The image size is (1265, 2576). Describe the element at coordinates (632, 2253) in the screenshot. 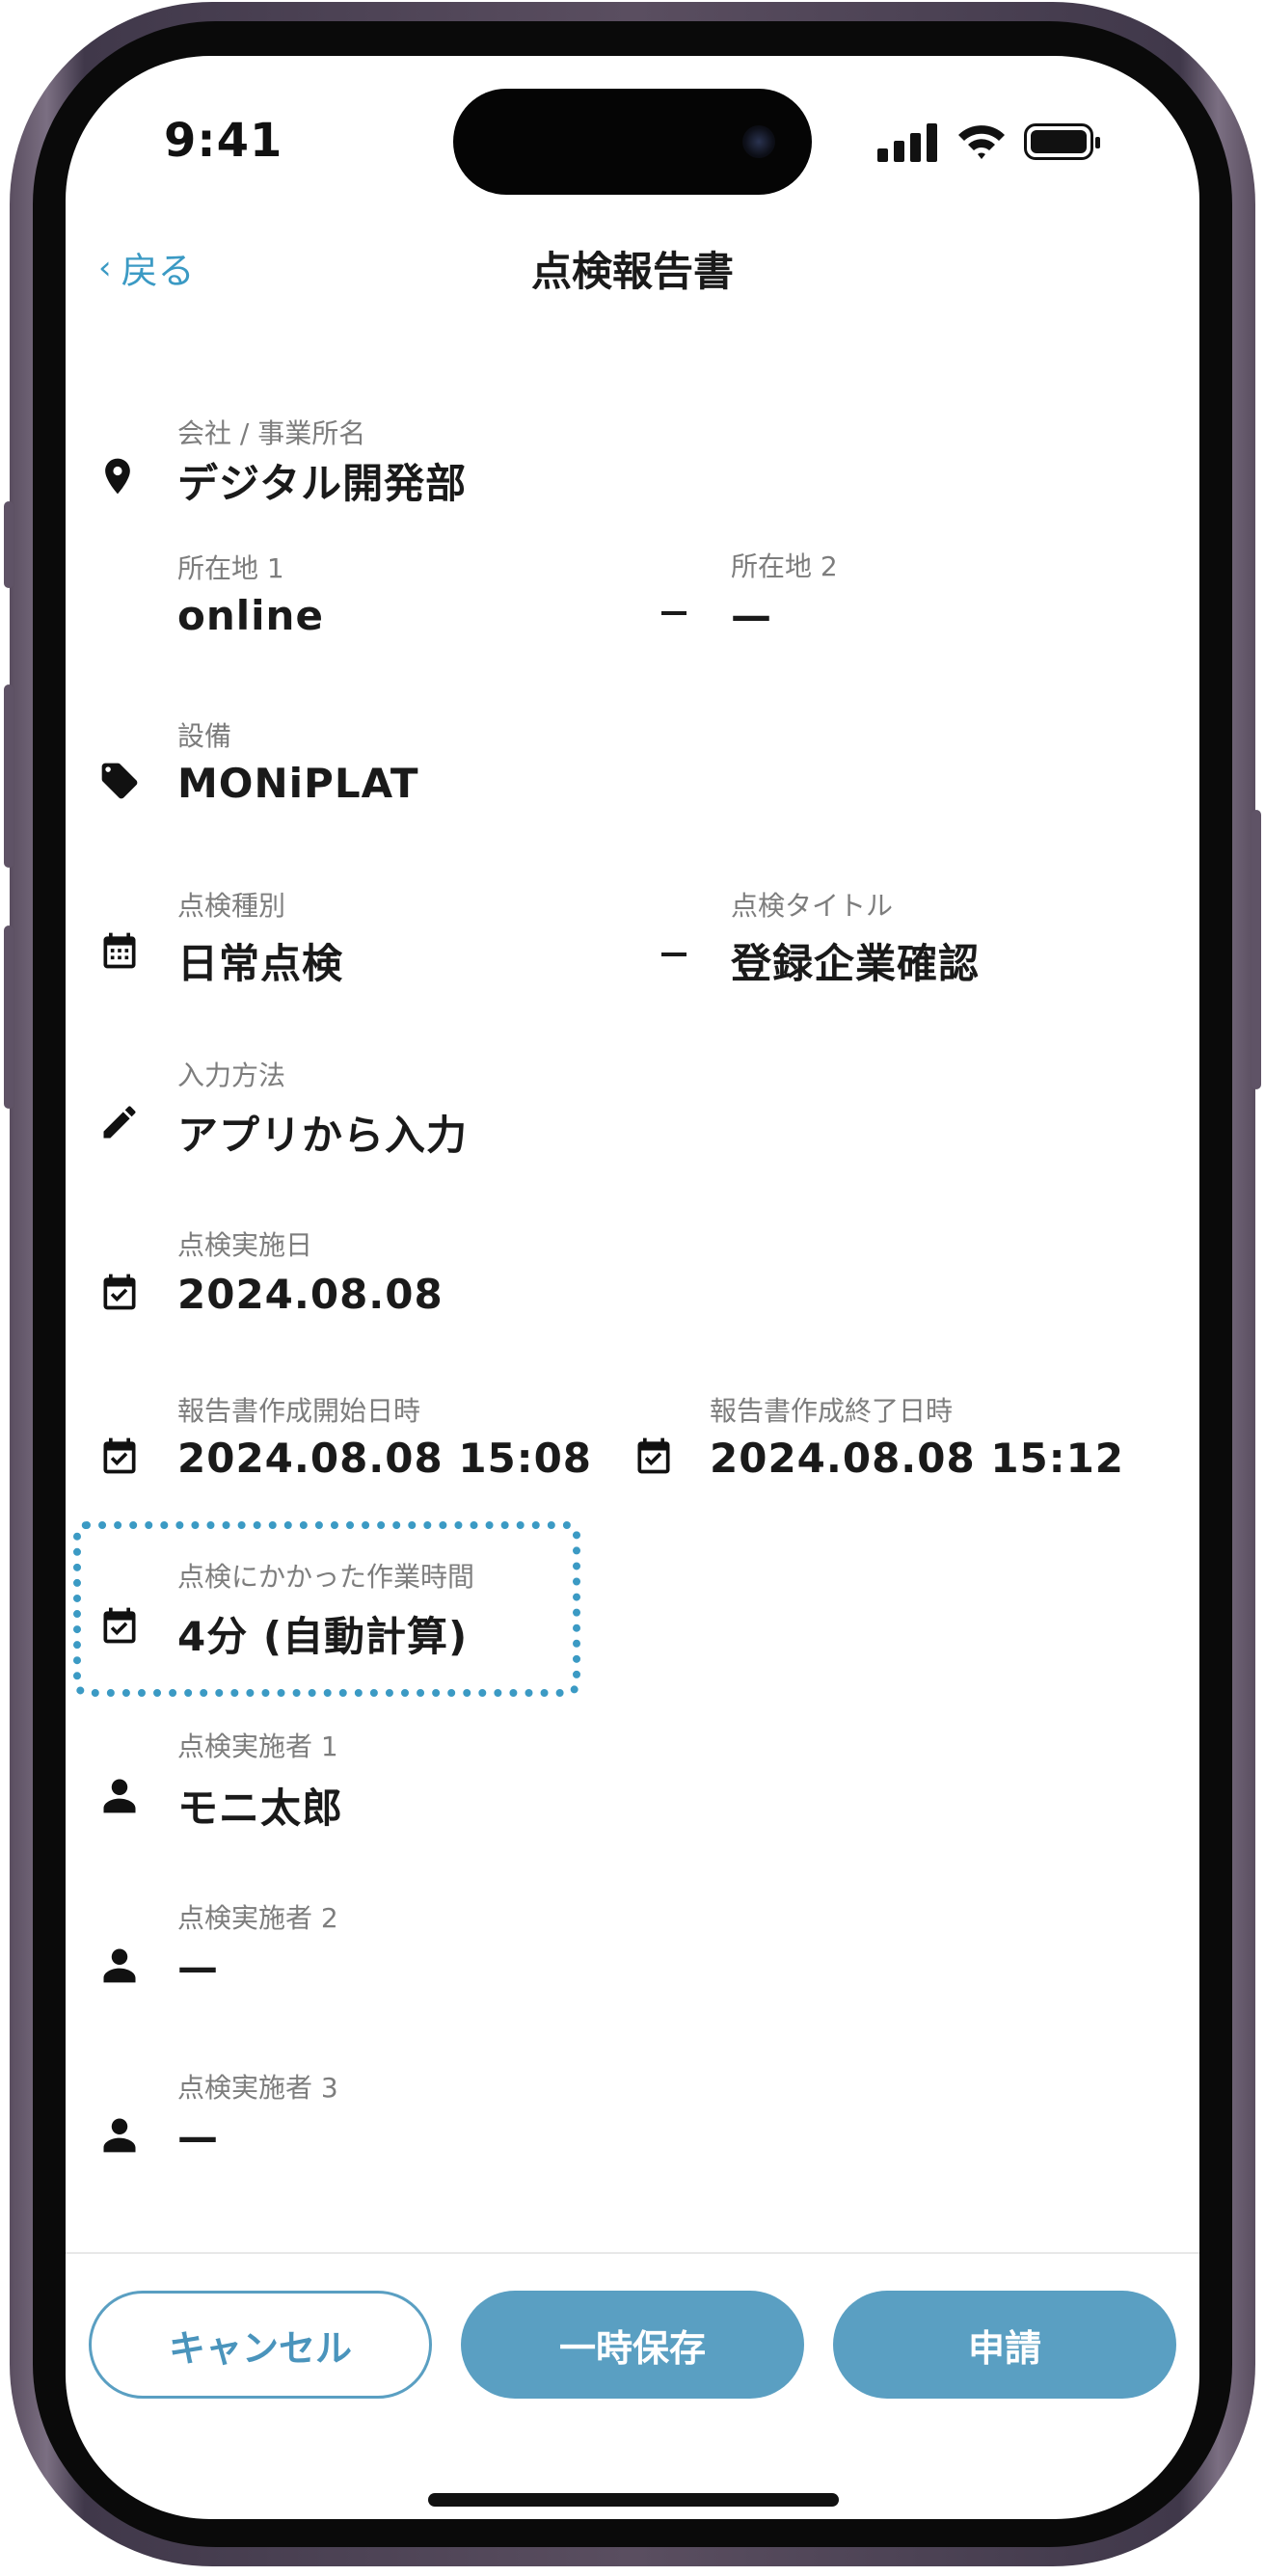

I see `bottom-divider` at that location.